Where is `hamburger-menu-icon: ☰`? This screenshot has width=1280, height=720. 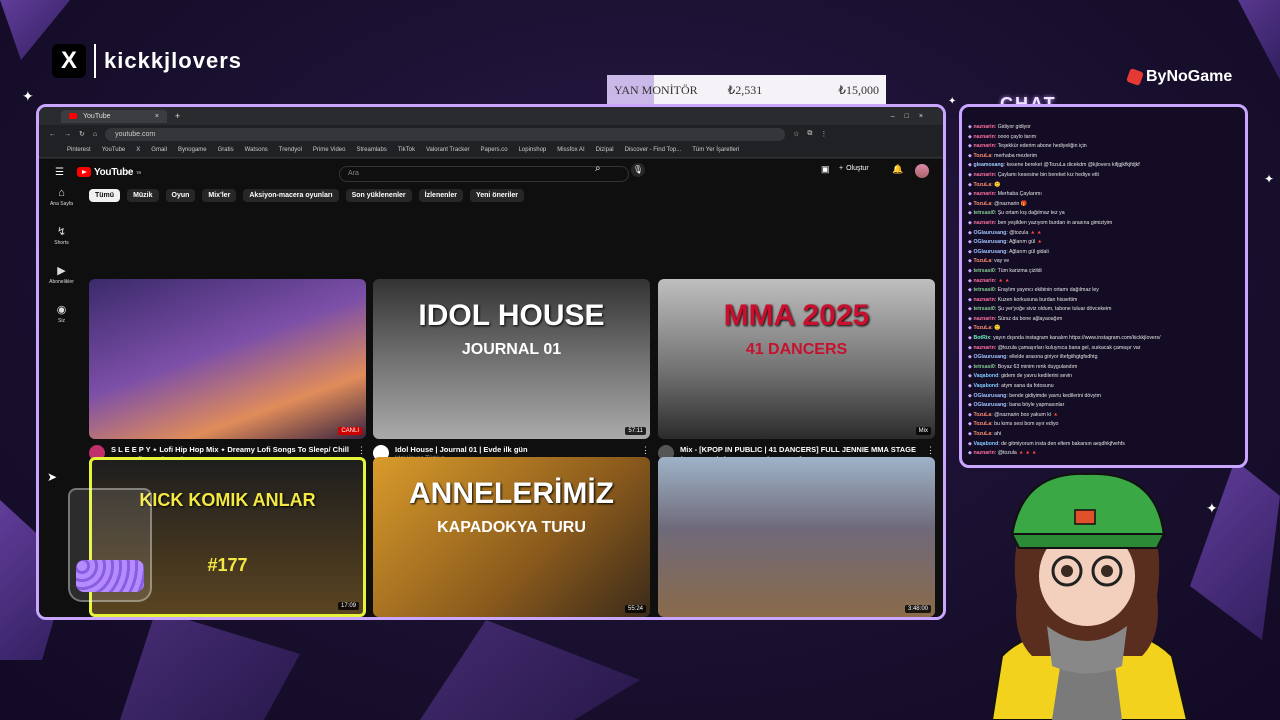
hamburger-menu-icon: ☰ is located at coordinates (61, 172).